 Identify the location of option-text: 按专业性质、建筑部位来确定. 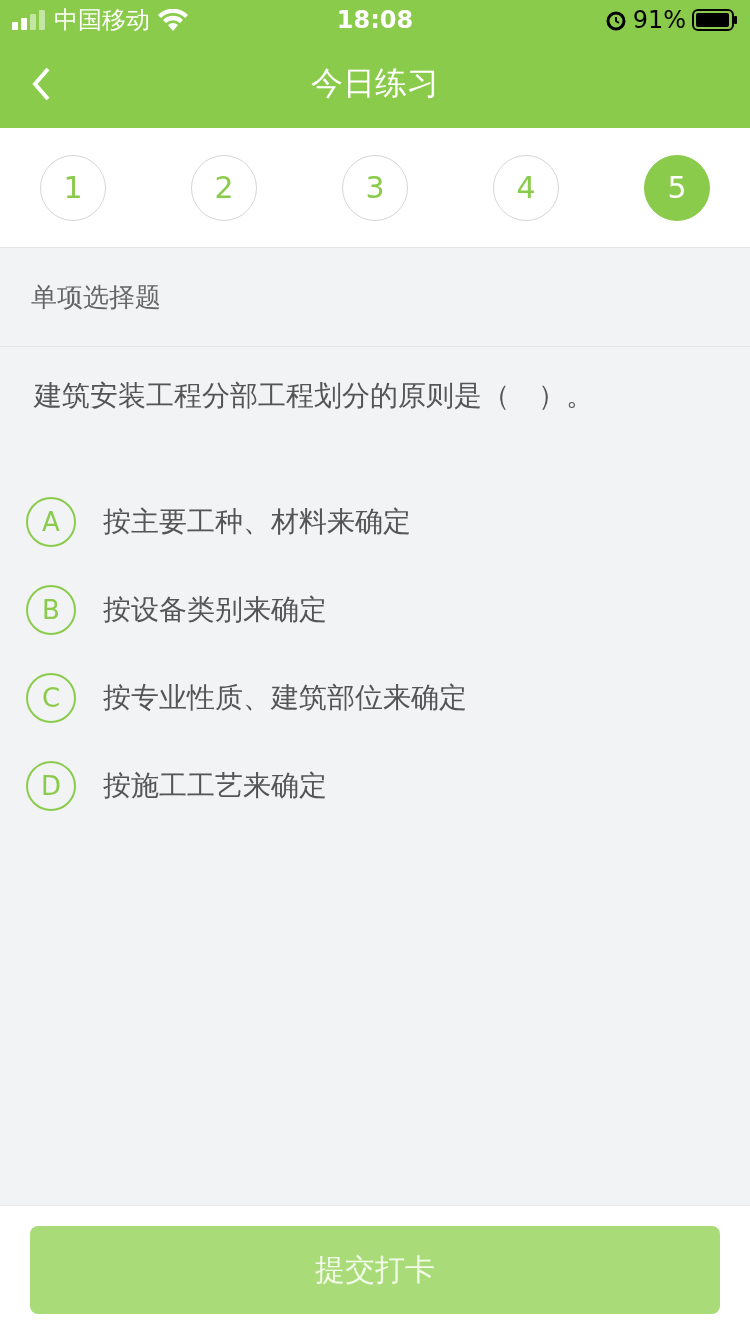
(285, 698).